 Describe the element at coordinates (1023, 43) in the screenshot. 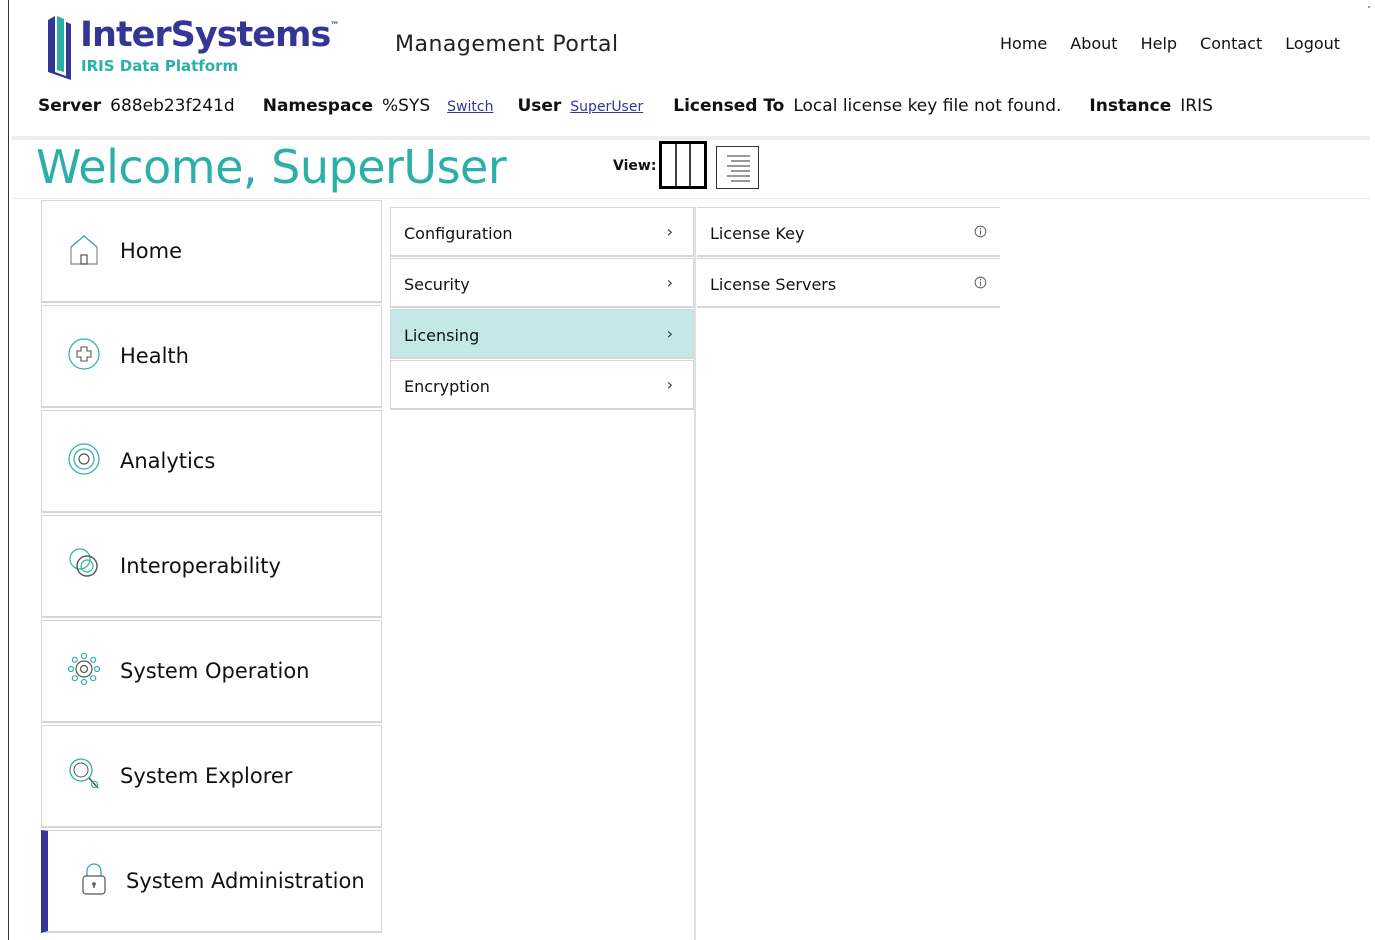

I see `nav-home: Home` at that location.